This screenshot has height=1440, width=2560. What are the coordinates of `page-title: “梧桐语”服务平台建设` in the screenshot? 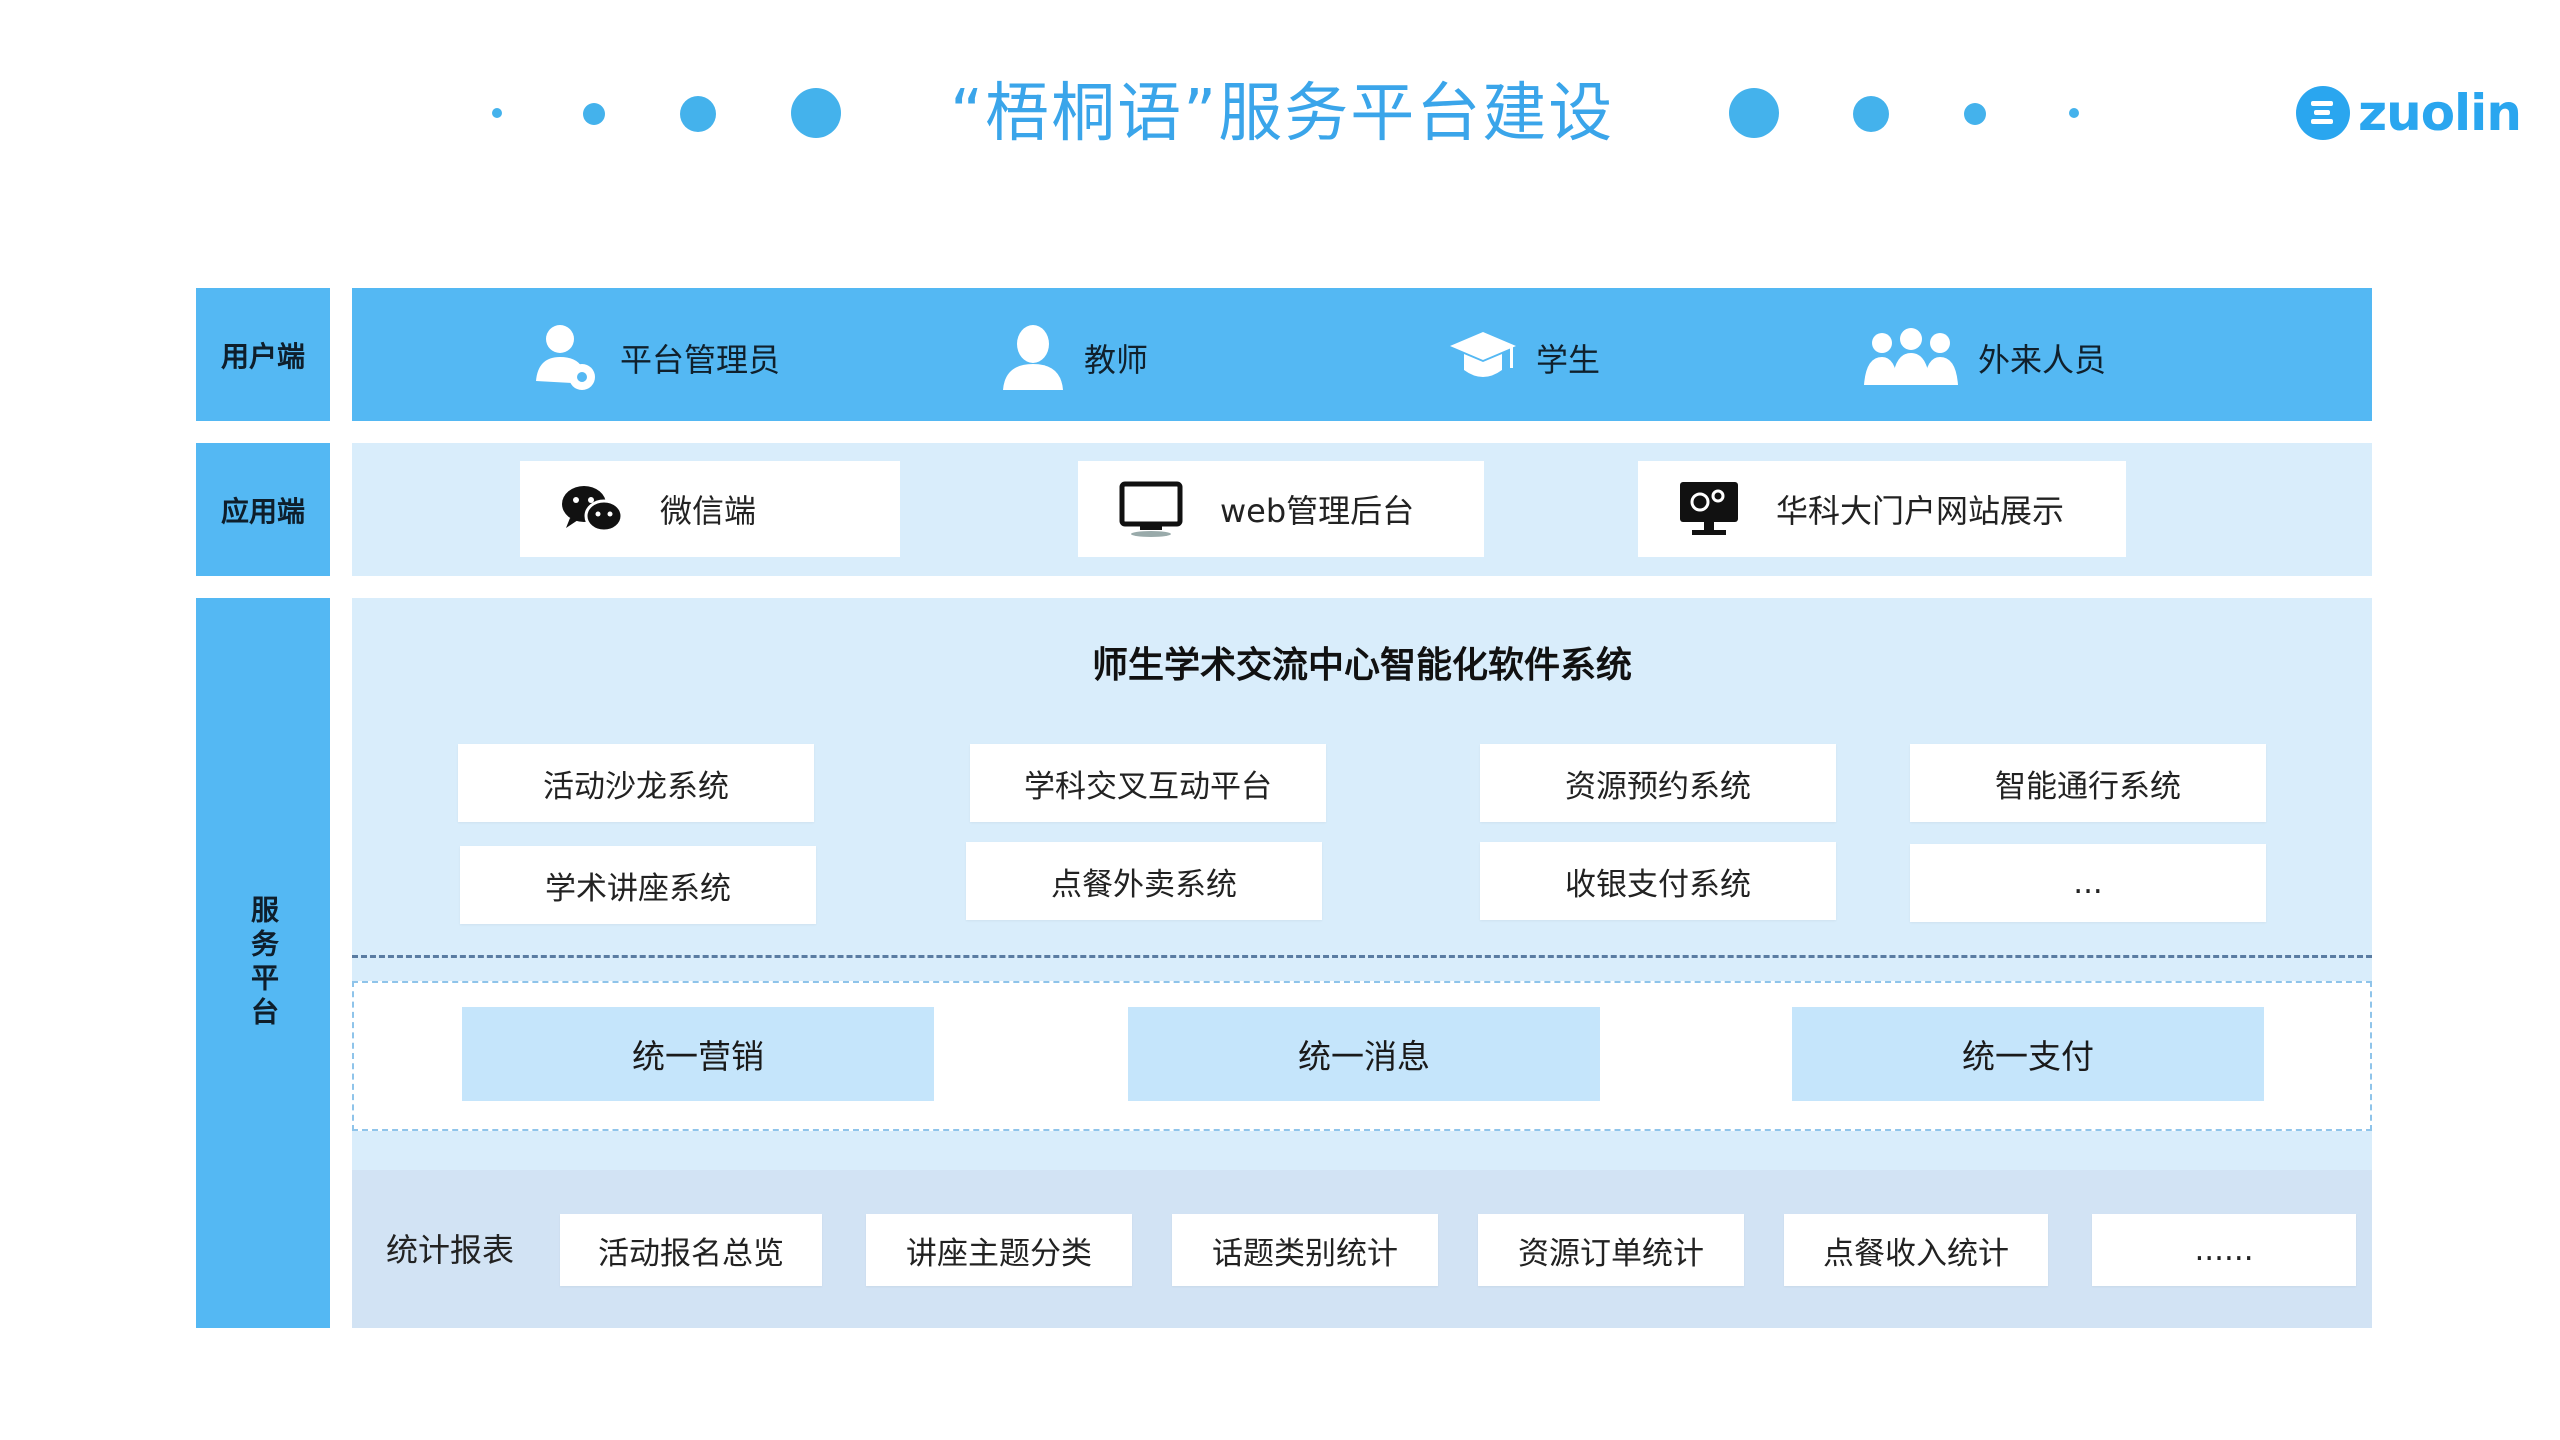 It's located at (1282, 114).